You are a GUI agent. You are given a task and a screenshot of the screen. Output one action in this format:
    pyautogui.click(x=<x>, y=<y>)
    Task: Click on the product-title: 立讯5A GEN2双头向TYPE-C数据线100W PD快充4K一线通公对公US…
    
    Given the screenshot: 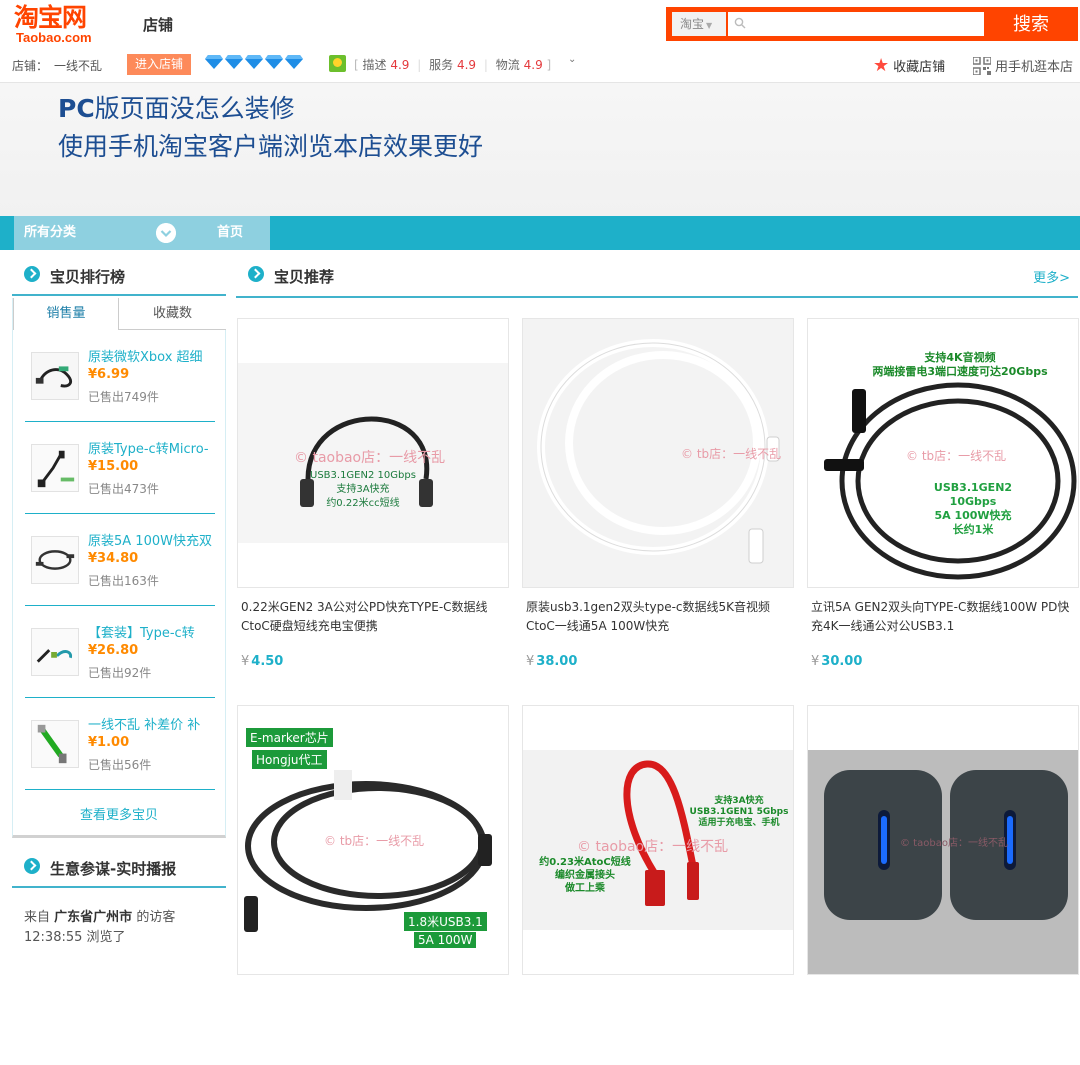 What is the action you would take?
    pyautogui.click(x=943, y=617)
    